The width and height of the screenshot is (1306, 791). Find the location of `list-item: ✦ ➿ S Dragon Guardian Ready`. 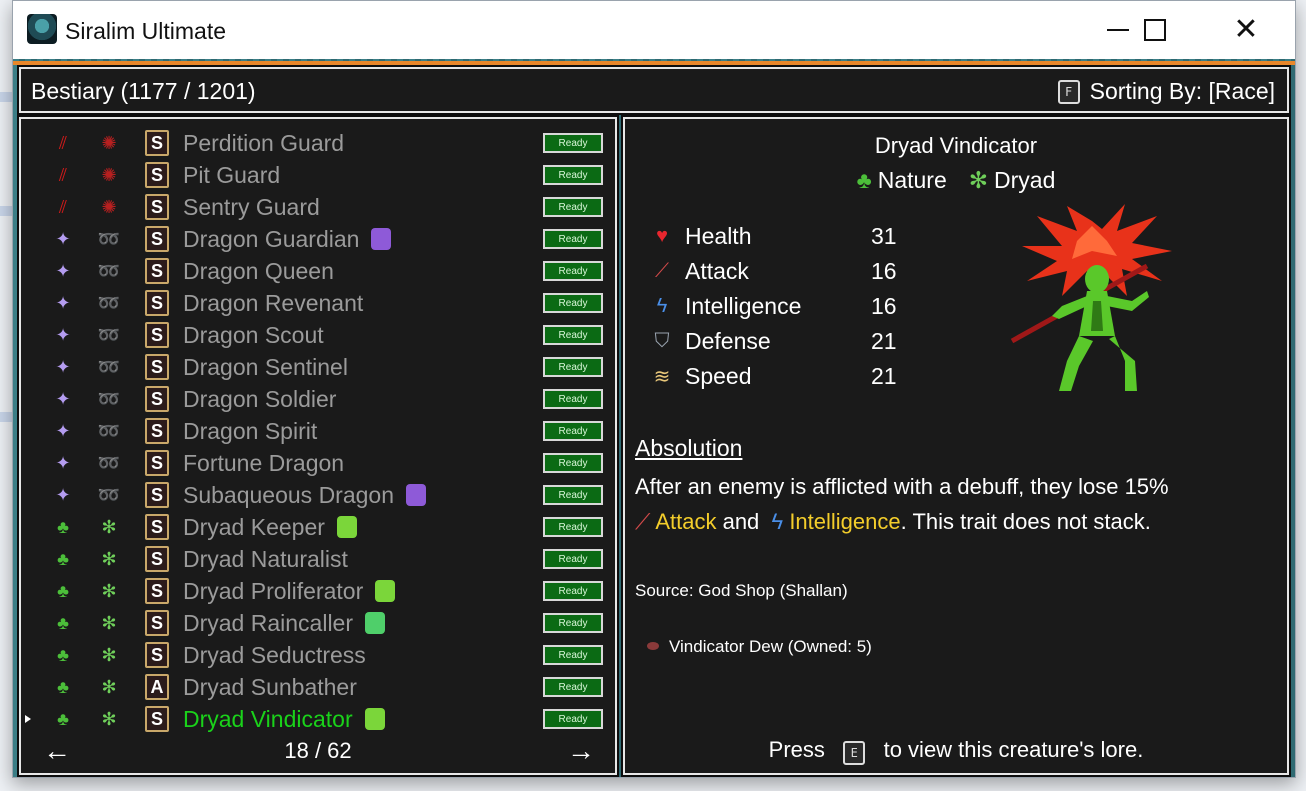

list-item: ✦ ➿ S Dragon Guardian Ready is located at coordinates (318, 239).